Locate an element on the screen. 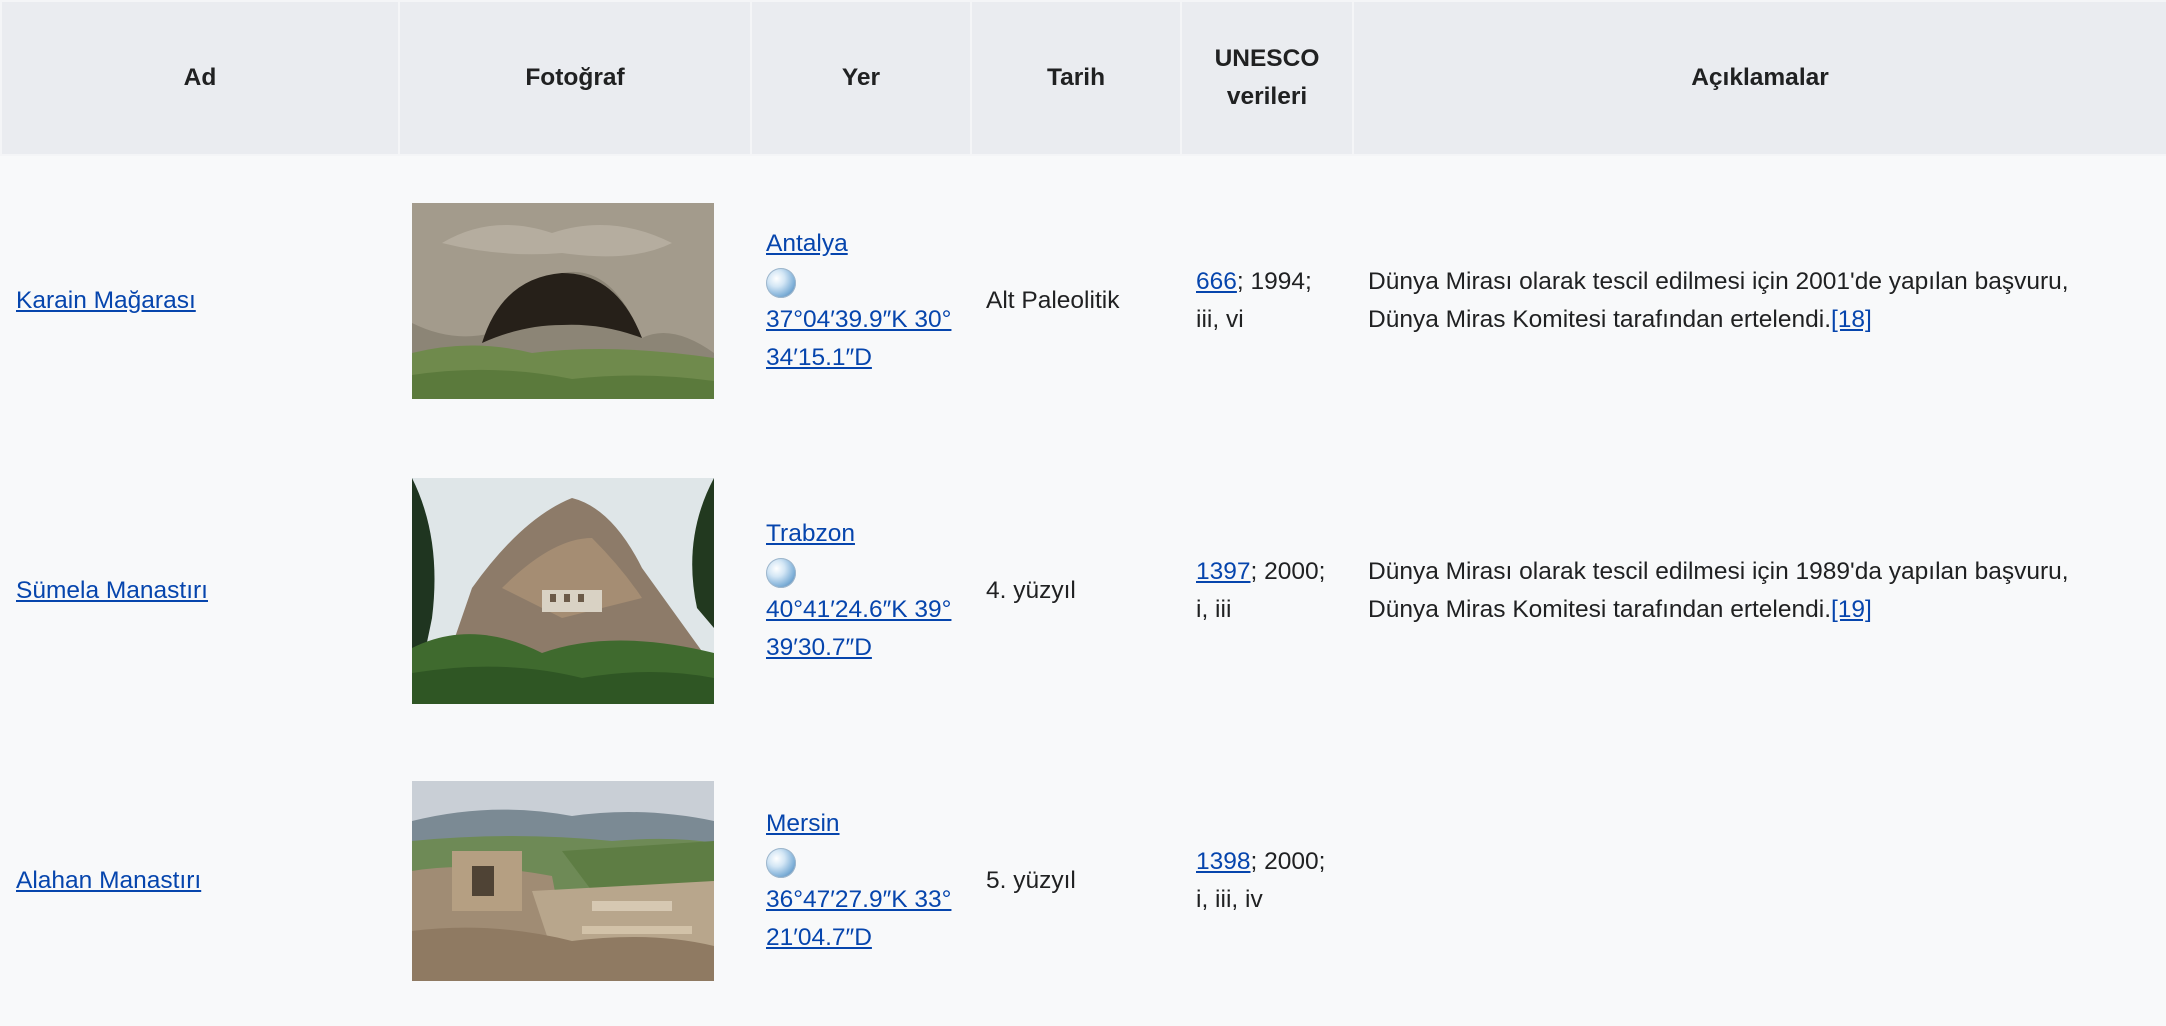 The height and width of the screenshot is (1026, 2166). coordinates-link: 36°47′27.9″K 33° 21′04.7″D is located at coordinates (858, 918).